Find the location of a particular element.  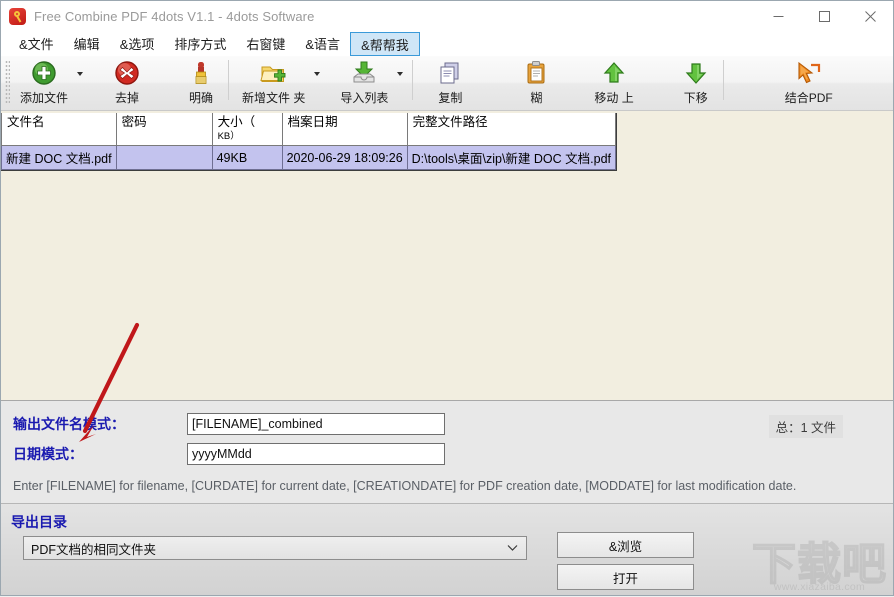

toolbar-grip is located at coordinates (7, 81).